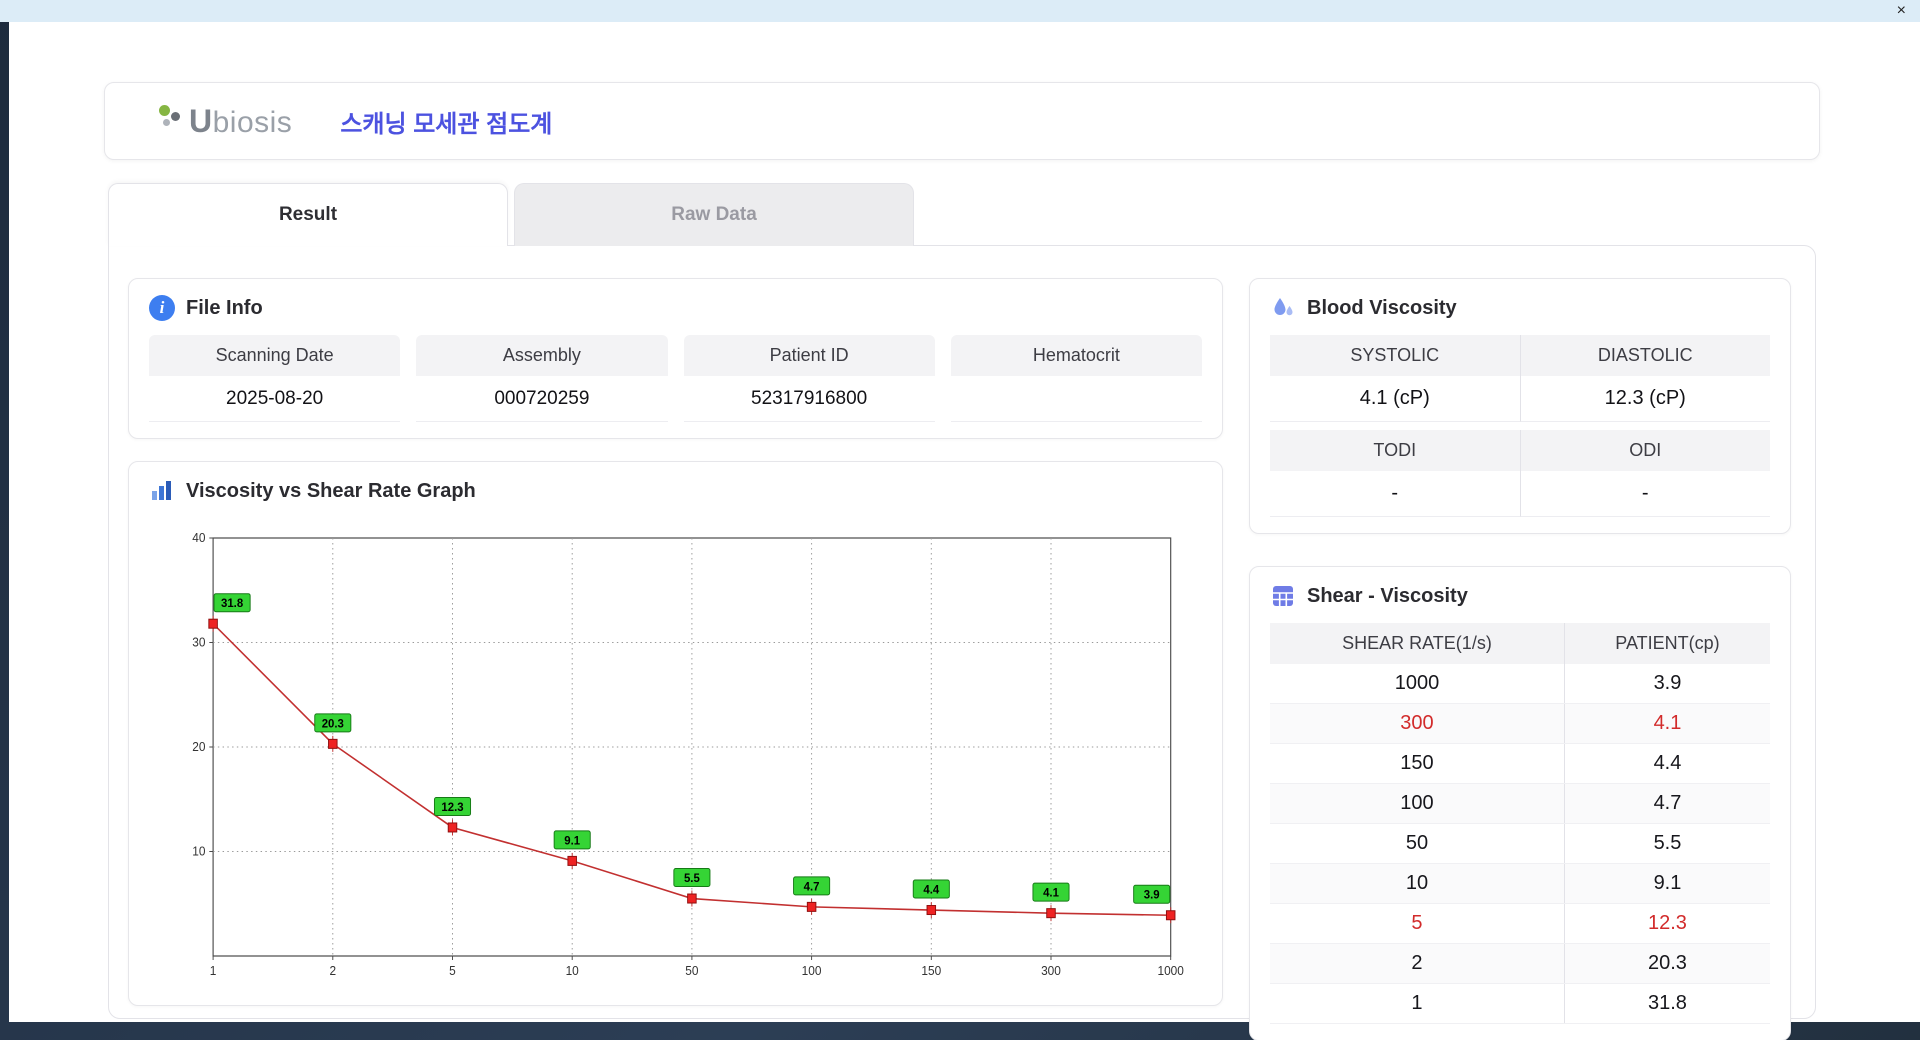 The image size is (1920, 1040). I want to click on x-tick-label: 2, so click(332, 971).